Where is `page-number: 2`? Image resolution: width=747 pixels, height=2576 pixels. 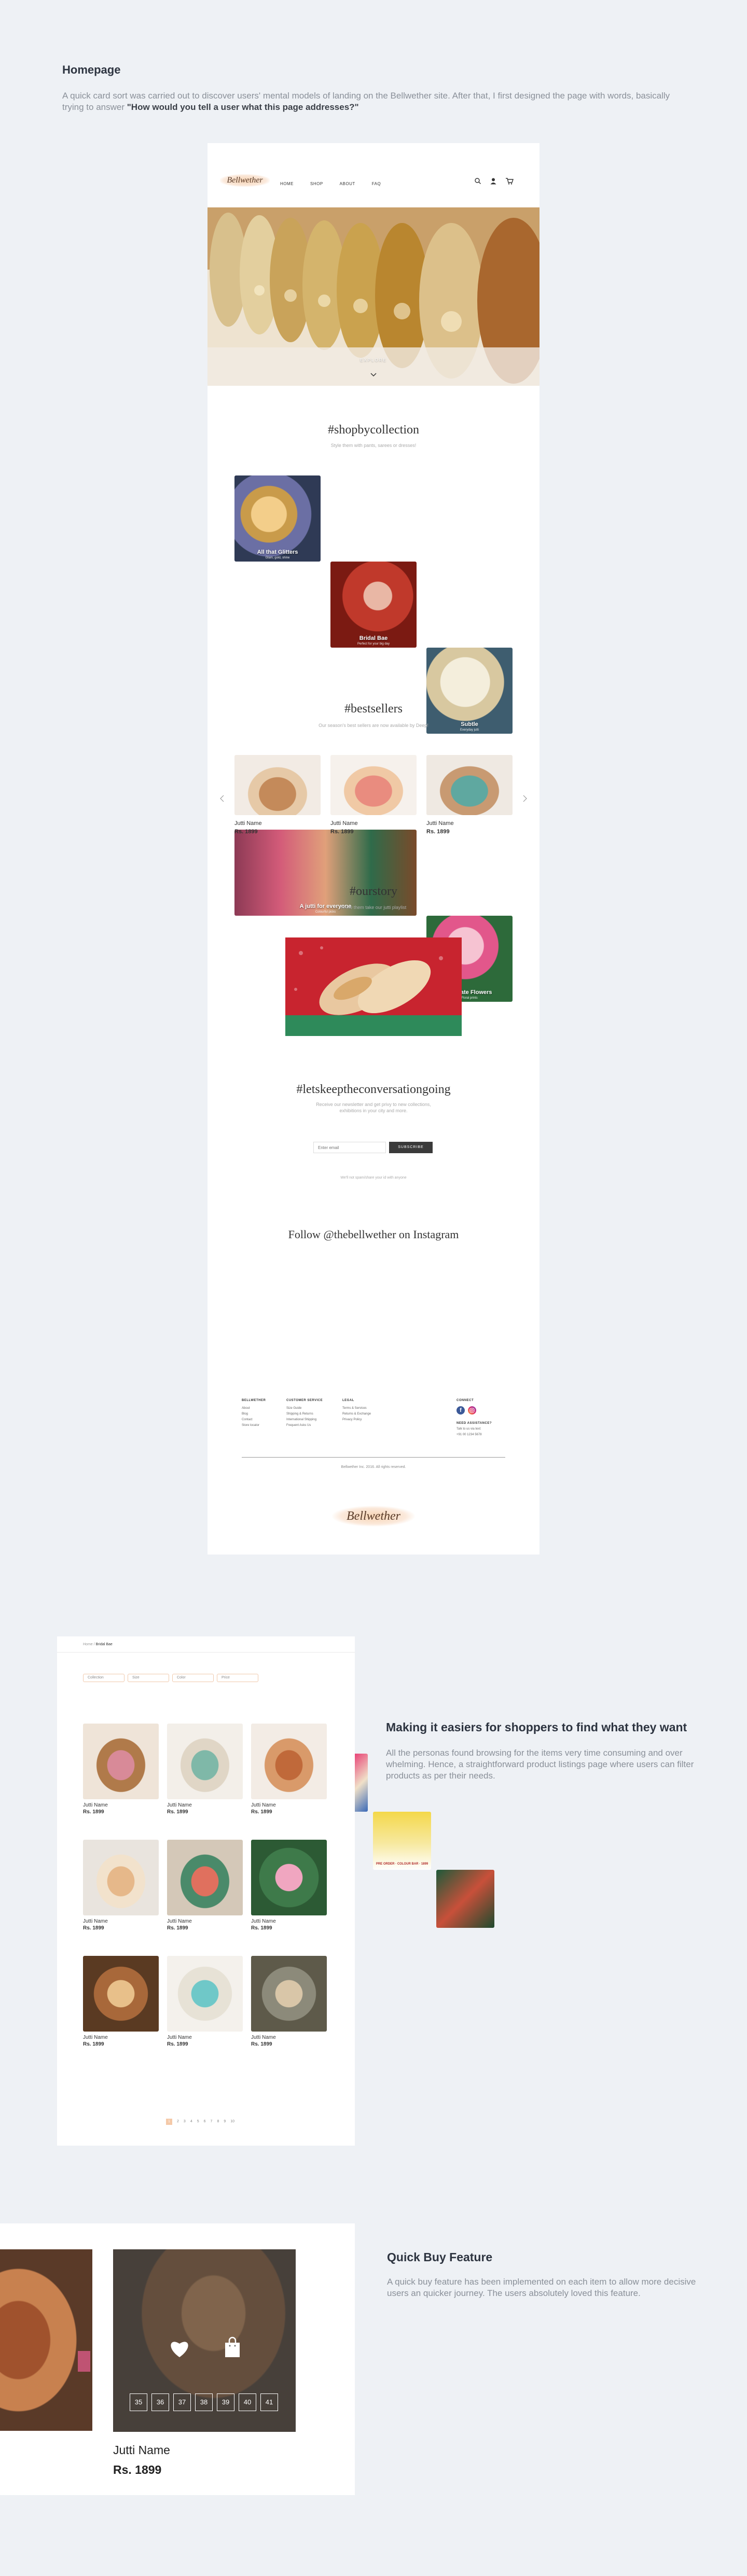 page-number: 2 is located at coordinates (178, 2121).